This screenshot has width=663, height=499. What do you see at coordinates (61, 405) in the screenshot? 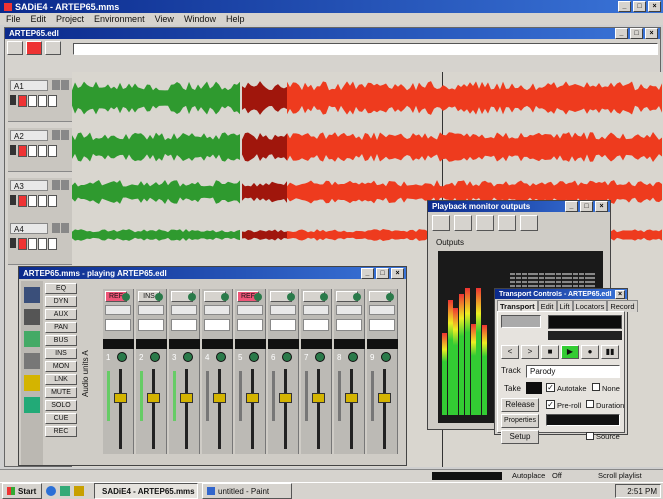
I see `mixer-solo-button: SOLO` at bounding box center [61, 405].